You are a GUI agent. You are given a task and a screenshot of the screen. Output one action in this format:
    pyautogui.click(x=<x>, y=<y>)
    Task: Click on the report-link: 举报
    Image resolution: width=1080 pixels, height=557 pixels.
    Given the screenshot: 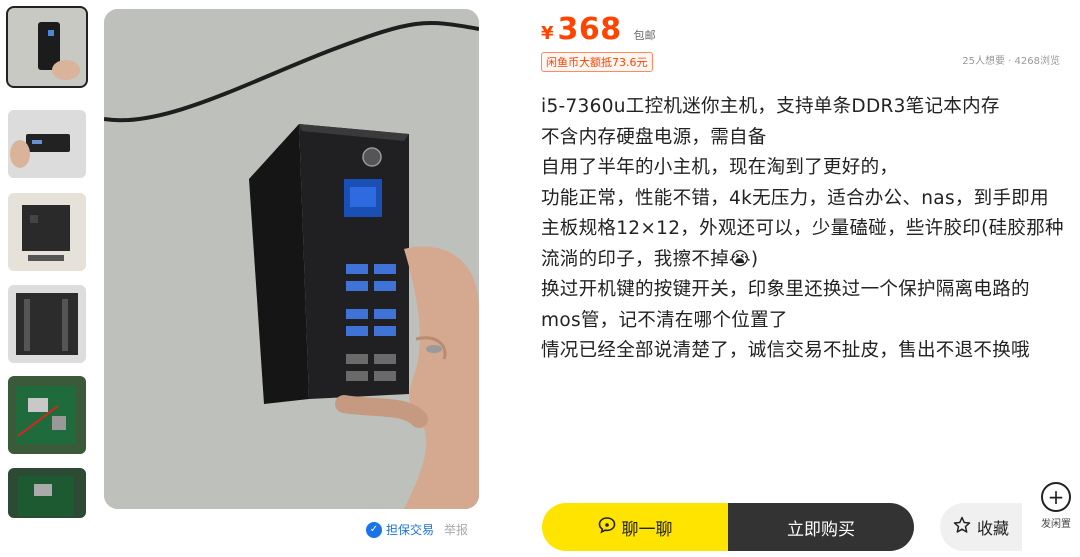 What is the action you would take?
    pyautogui.click(x=456, y=529)
    